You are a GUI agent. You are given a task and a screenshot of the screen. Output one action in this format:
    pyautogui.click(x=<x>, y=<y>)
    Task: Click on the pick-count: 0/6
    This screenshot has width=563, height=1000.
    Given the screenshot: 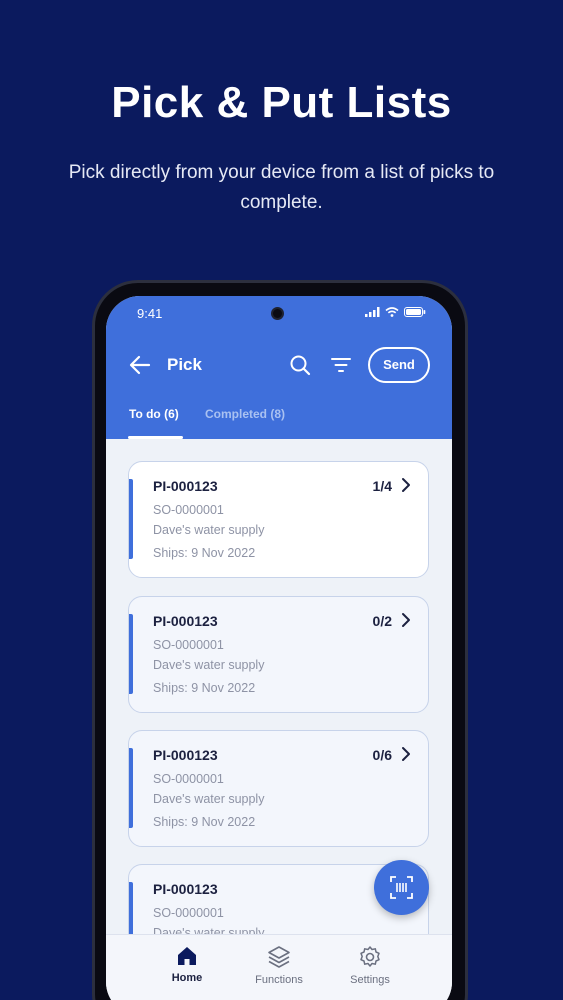 What is the action you would take?
    pyautogui.click(x=382, y=755)
    